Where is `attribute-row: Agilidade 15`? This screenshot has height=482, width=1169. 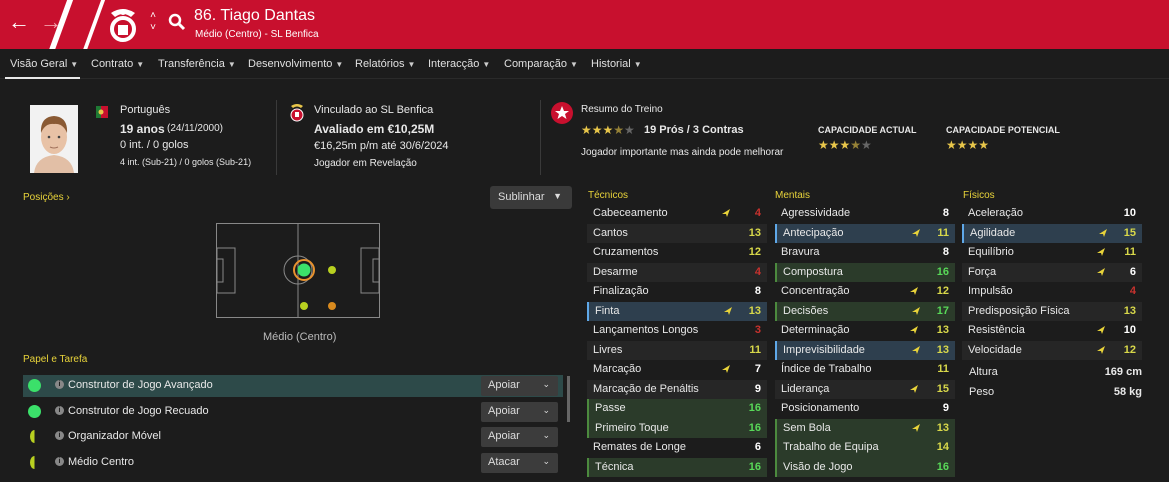
attribute-row: Agilidade 15 is located at coordinates (1052, 233).